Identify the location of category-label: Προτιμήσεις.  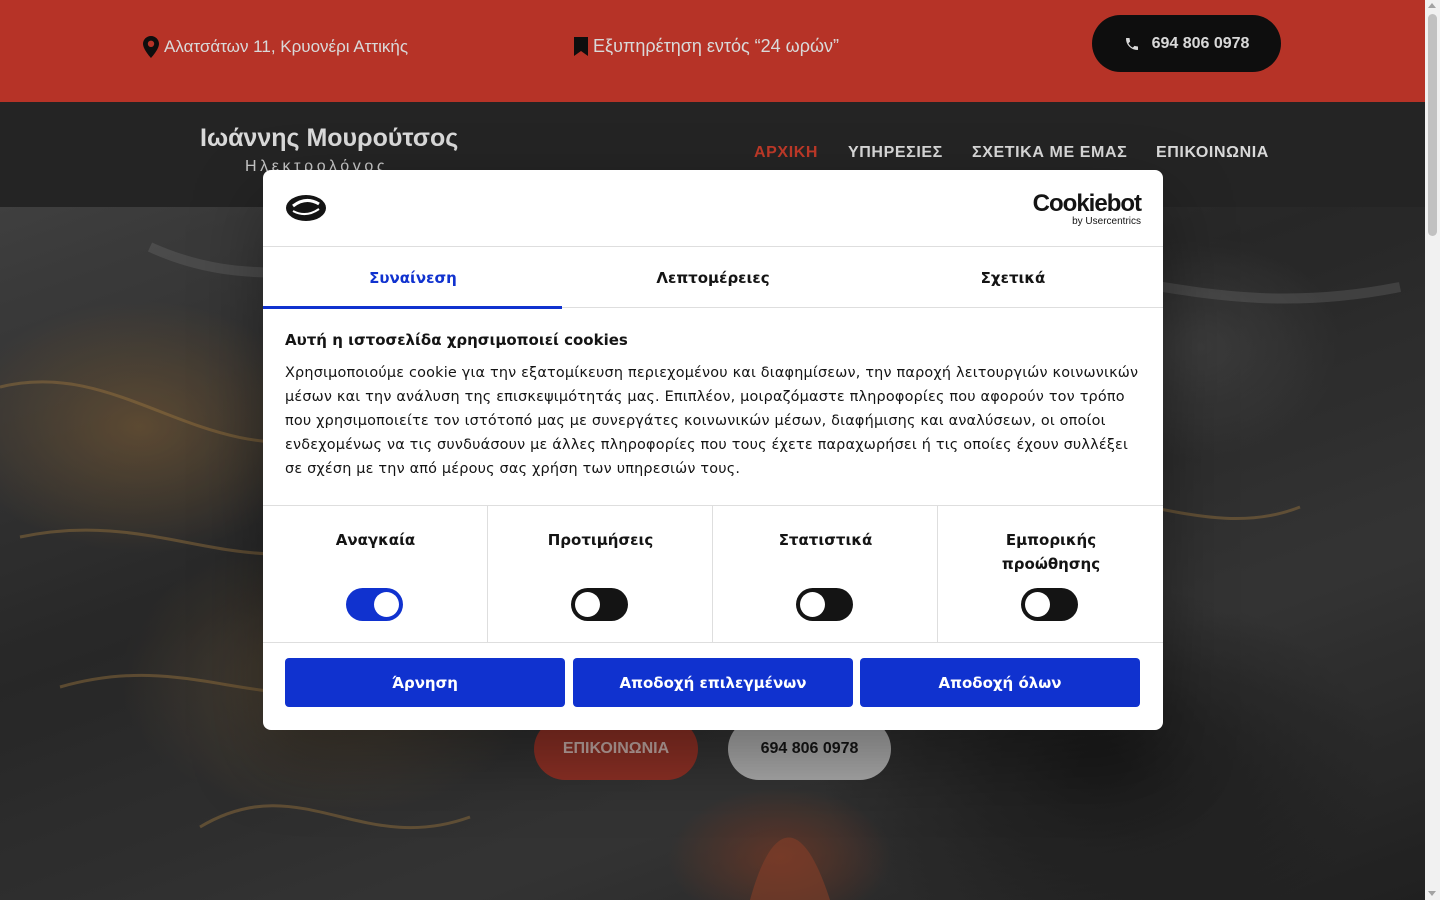
(600, 540).